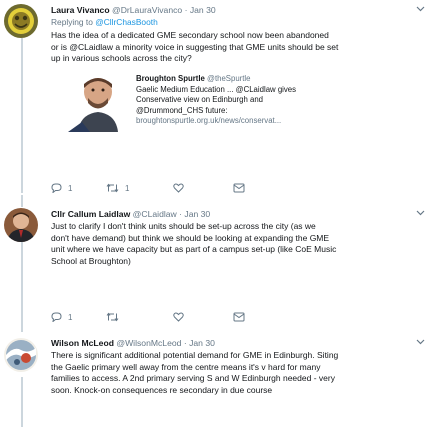 The width and height of the screenshot is (443, 427). I want to click on author-name: Cllr Callum Laidlaw, so click(90, 214).